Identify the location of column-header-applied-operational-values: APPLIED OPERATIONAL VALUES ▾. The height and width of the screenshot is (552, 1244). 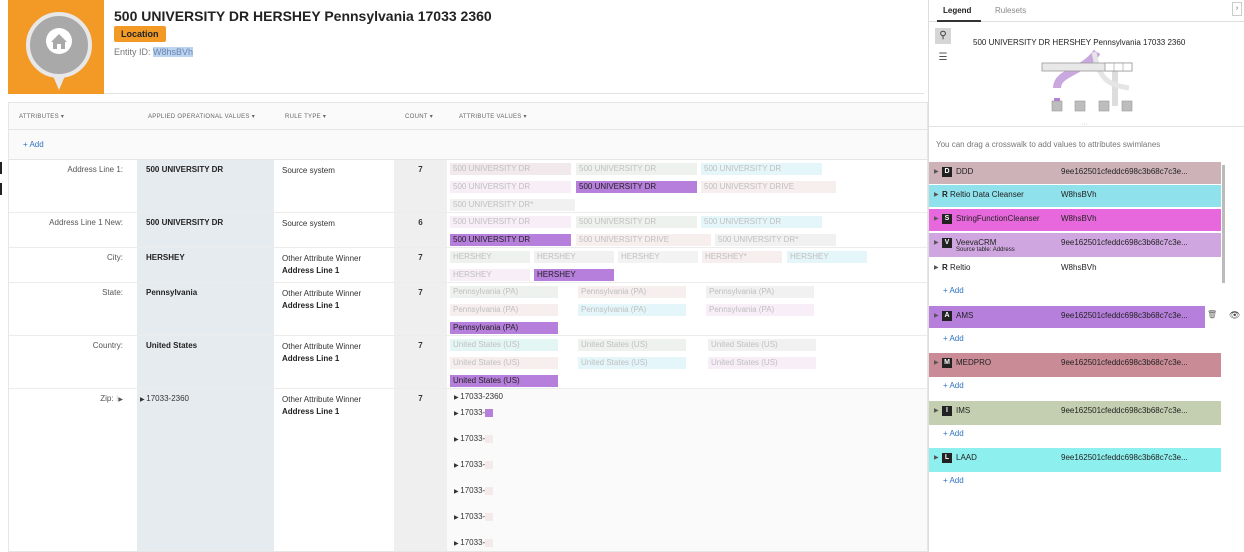
(201, 116).